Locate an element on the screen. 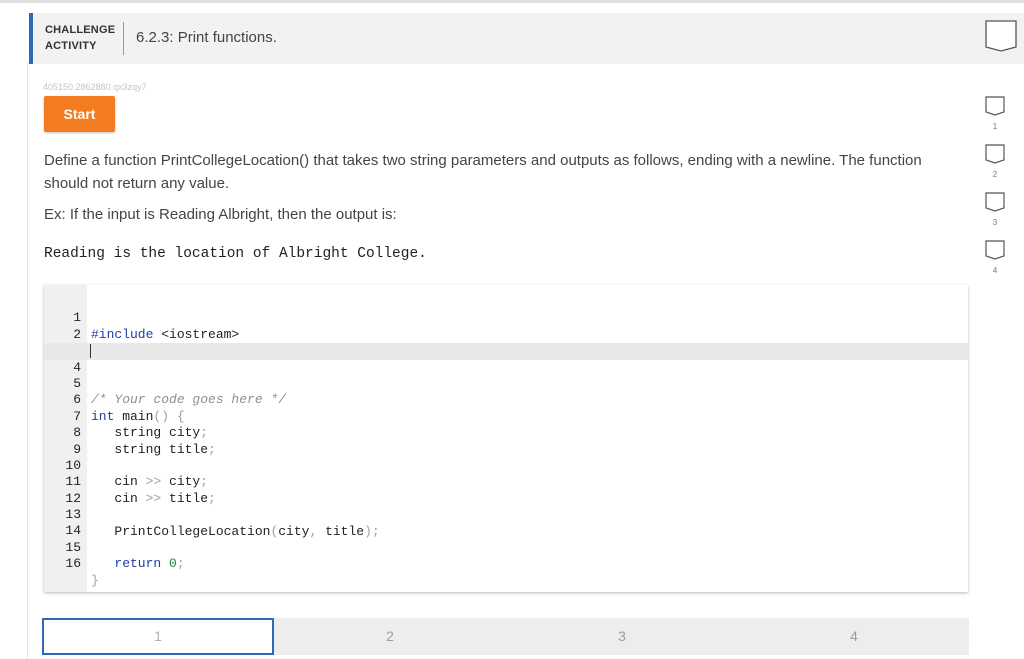 This screenshot has width=1024, height=659. side-level-number: 3 is located at coordinates (995, 222).